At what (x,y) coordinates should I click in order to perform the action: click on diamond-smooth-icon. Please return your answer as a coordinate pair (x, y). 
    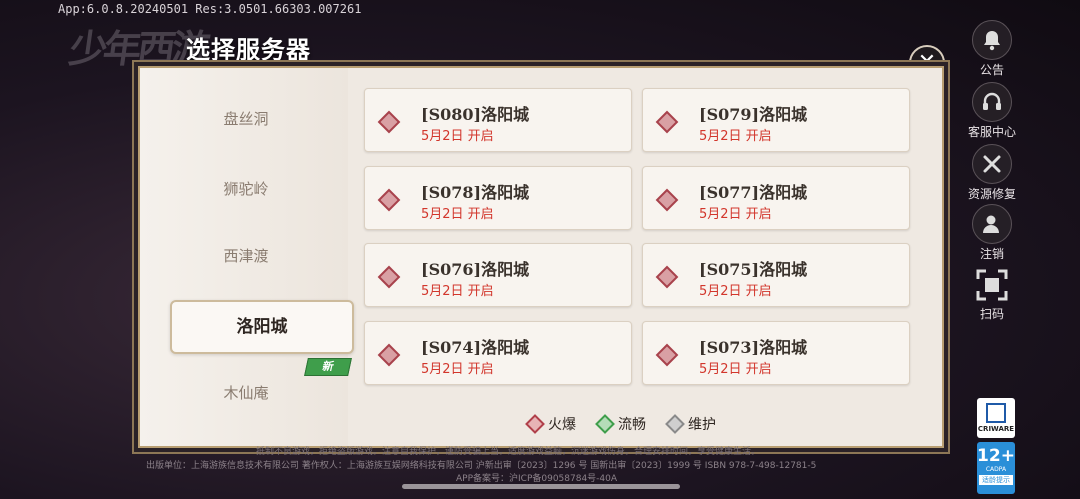
    Looking at the image, I should click on (605, 424).